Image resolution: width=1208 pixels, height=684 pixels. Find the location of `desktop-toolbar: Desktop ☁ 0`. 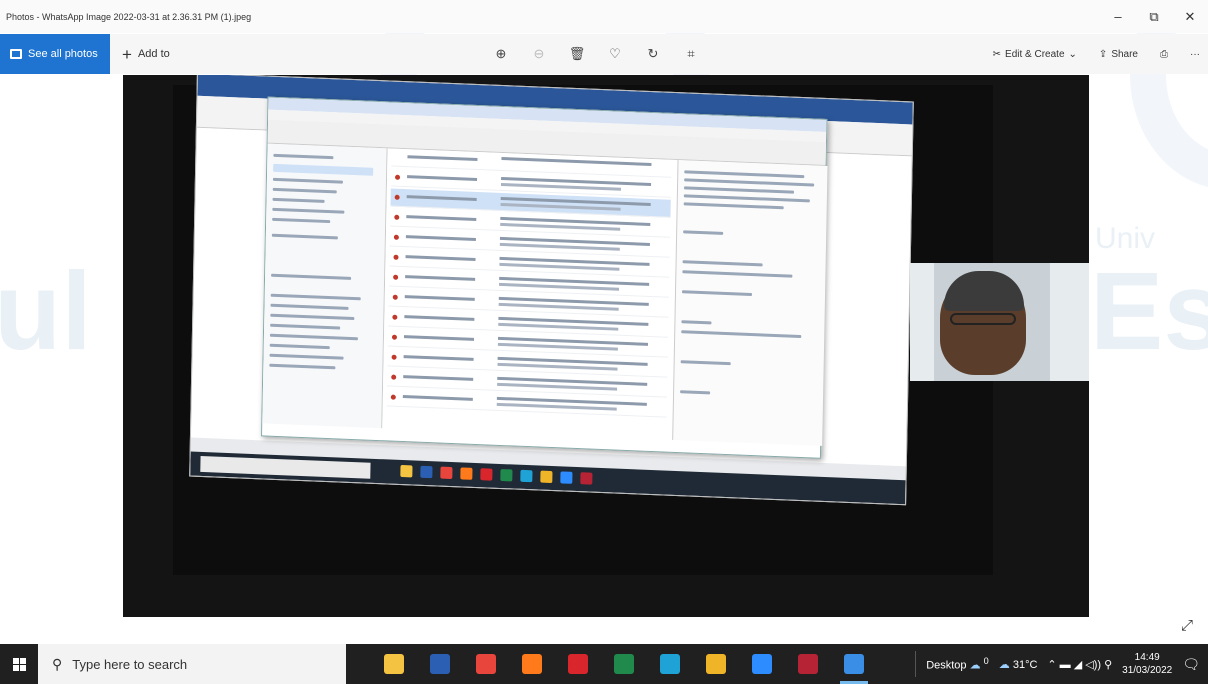

desktop-toolbar: Desktop ☁ 0 is located at coordinates (957, 664).